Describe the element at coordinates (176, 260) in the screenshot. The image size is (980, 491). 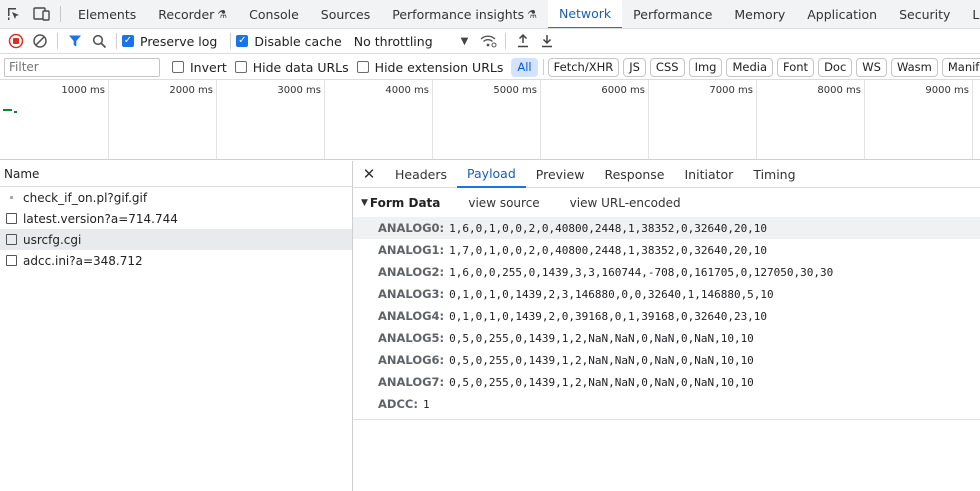
I see `request-row: adcc.ini?a=348.712` at that location.